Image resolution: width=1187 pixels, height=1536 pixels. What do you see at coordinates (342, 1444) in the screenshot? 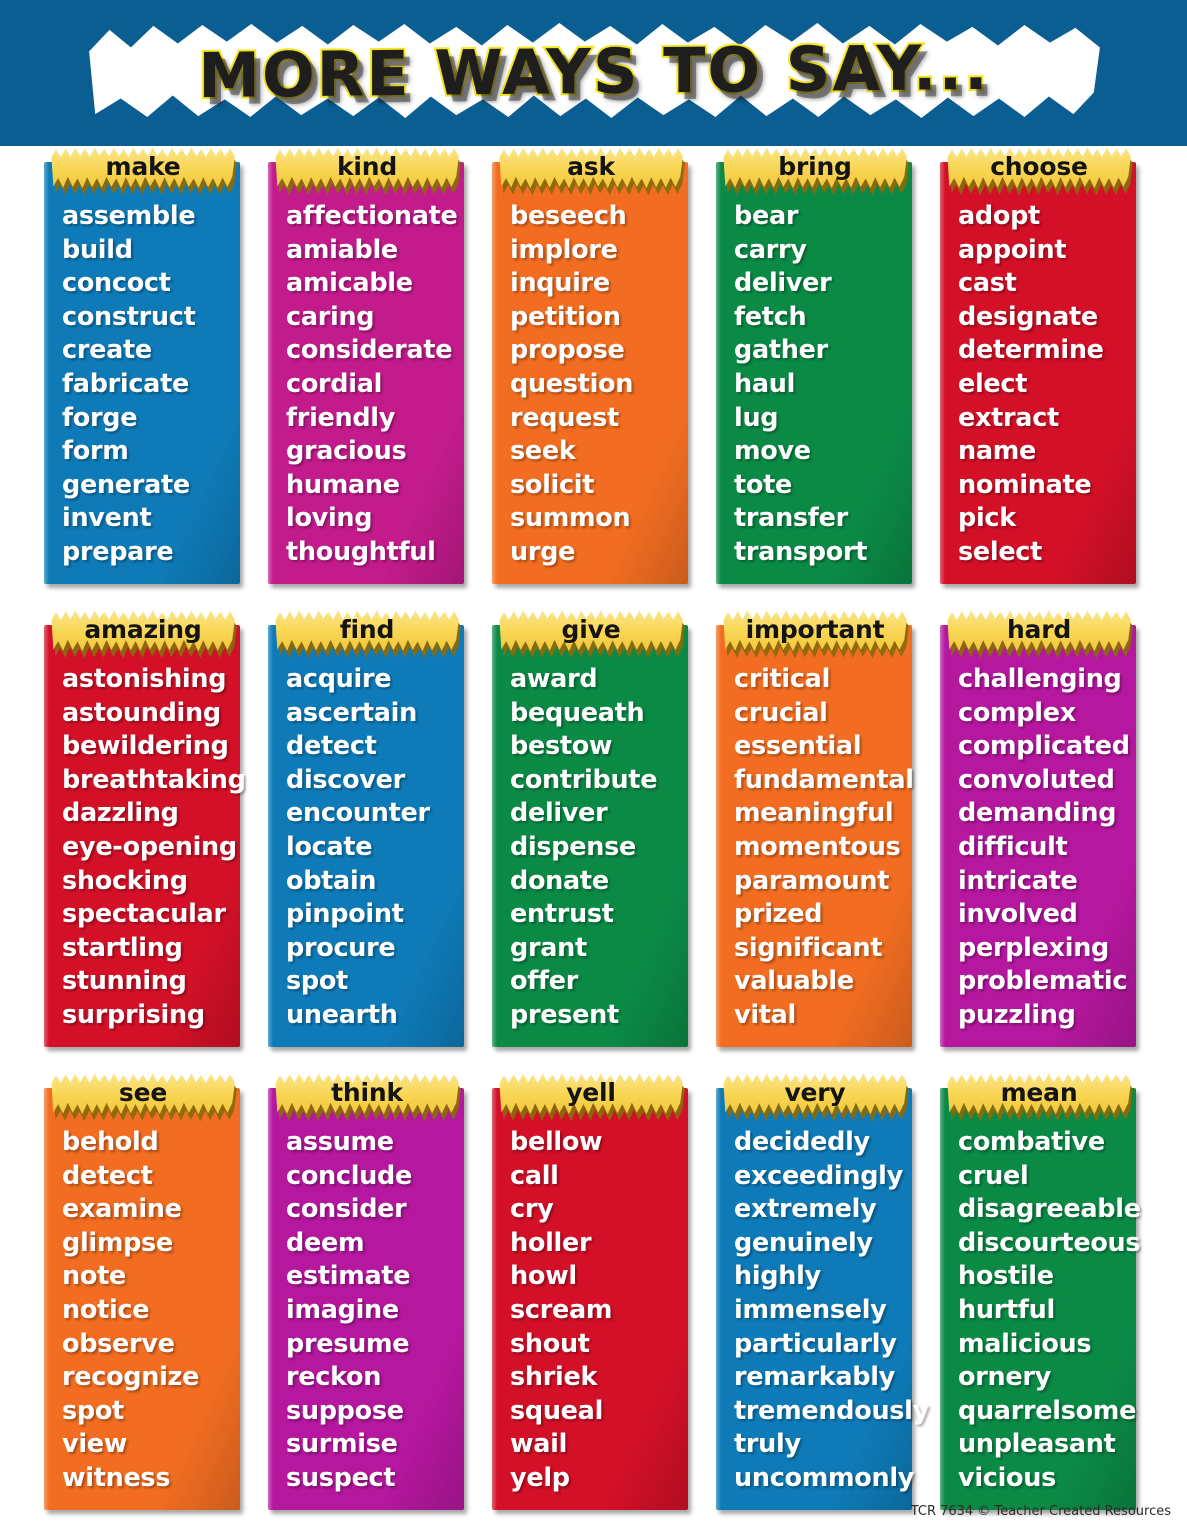
I see `list-item: surmise` at bounding box center [342, 1444].